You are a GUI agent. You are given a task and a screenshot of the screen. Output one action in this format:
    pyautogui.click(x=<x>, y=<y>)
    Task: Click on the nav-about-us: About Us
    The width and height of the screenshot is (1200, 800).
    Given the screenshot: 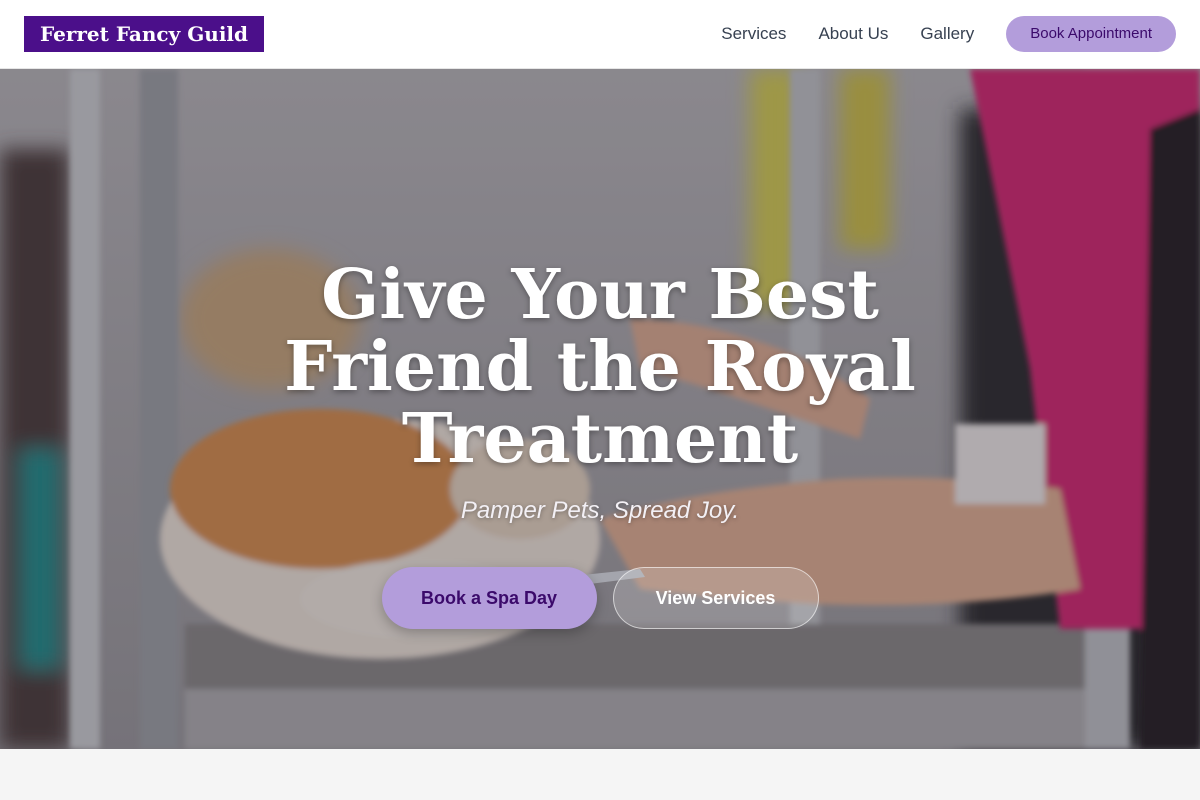 What is the action you would take?
    pyautogui.click(x=853, y=34)
    